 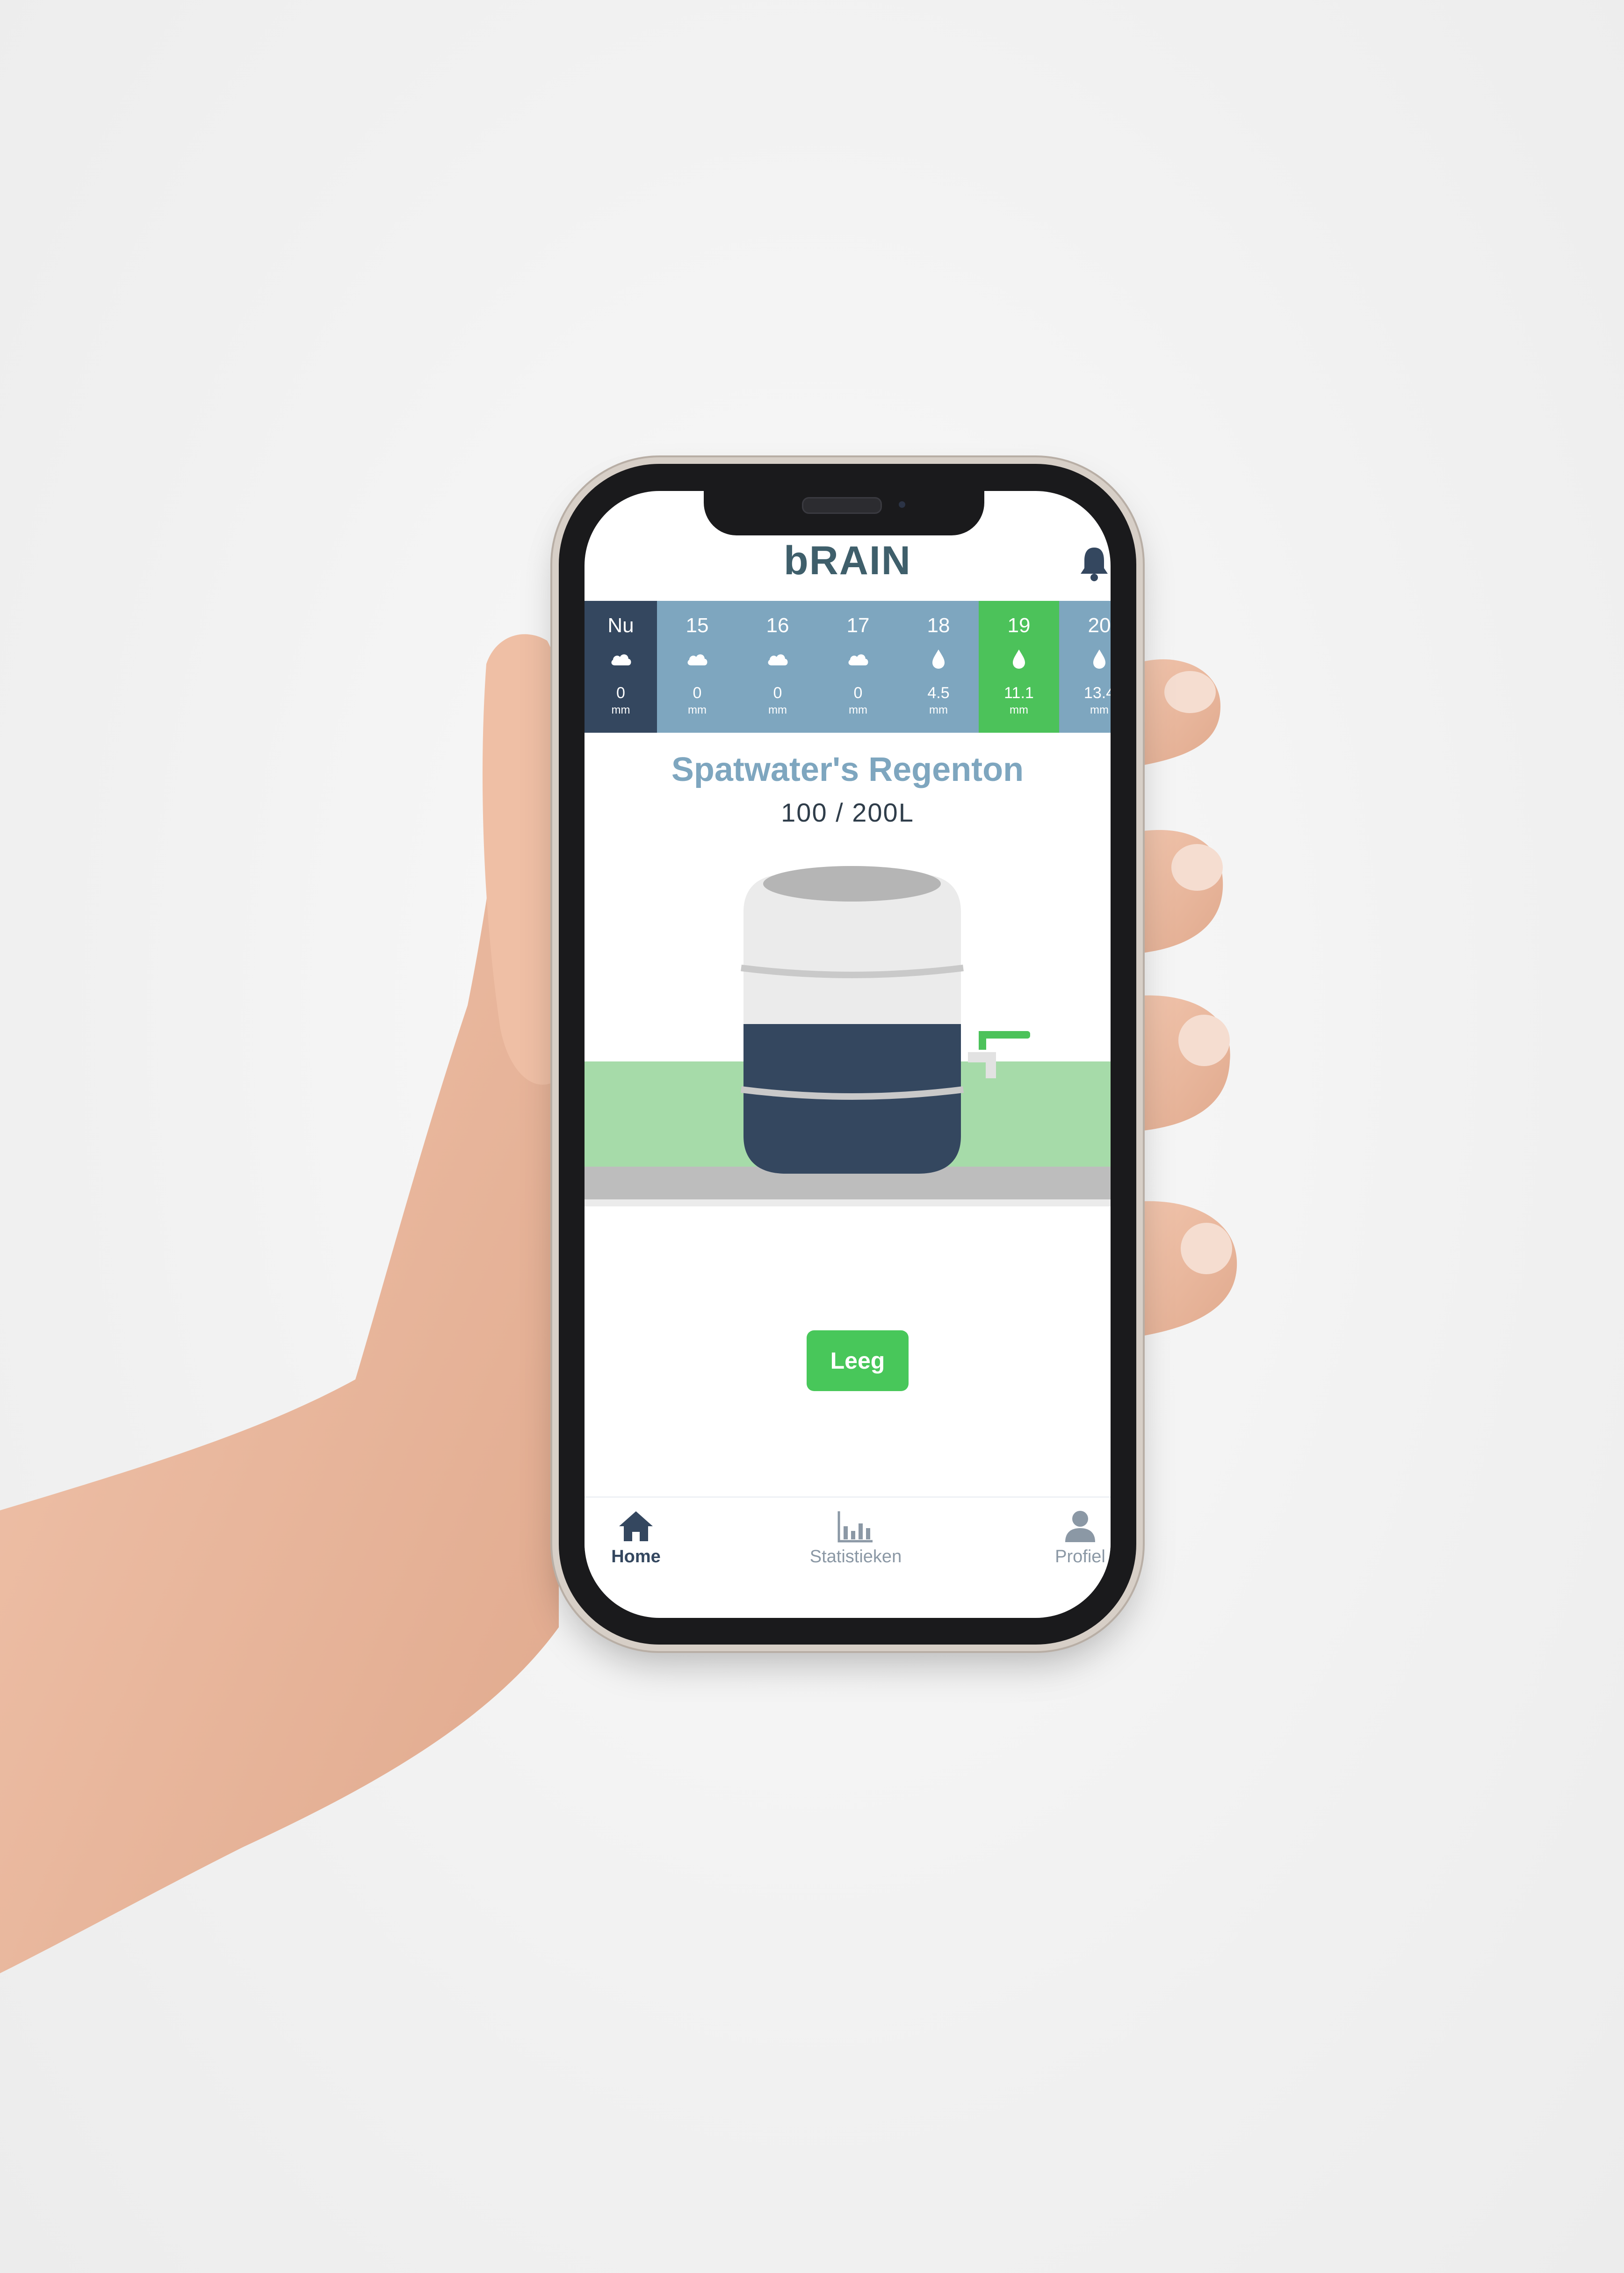 I want to click on rain-barrel-illustration, so click(x=848, y=1036).